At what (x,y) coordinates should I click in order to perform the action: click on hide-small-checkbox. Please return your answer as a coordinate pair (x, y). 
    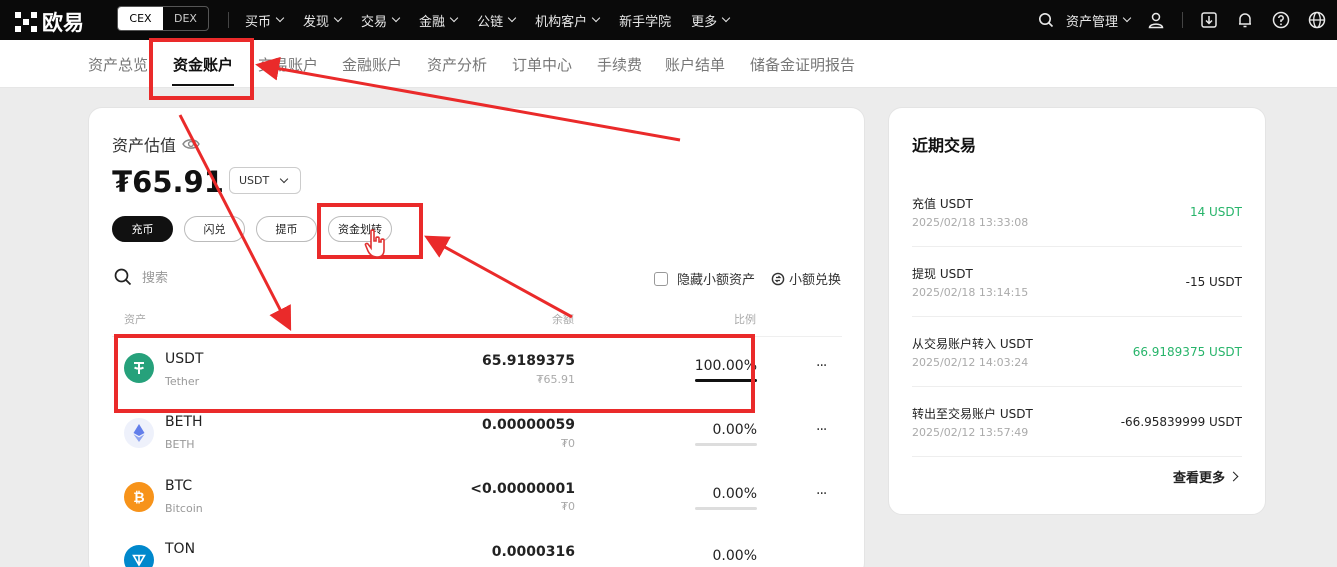
    Looking at the image, I should click on (661, 278).